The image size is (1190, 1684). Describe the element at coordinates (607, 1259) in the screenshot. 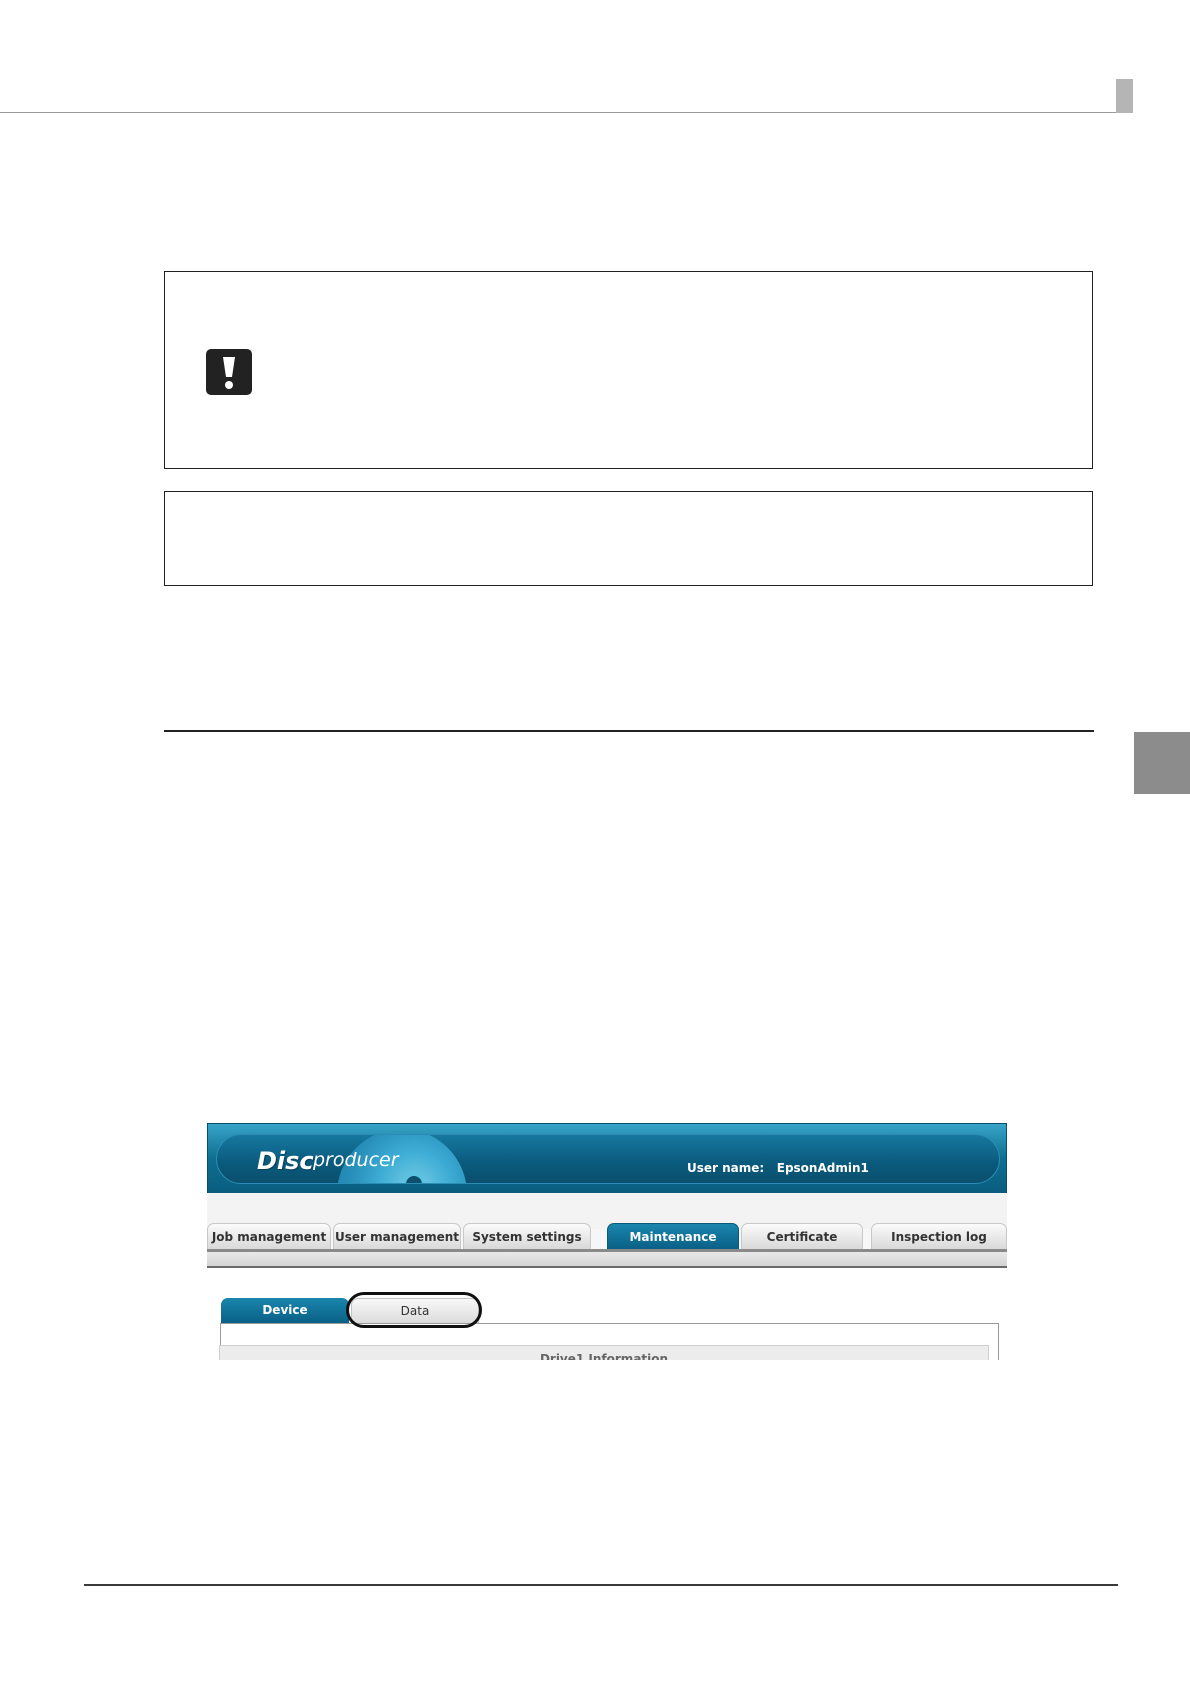

I see `tab-bar-strip` at that location.